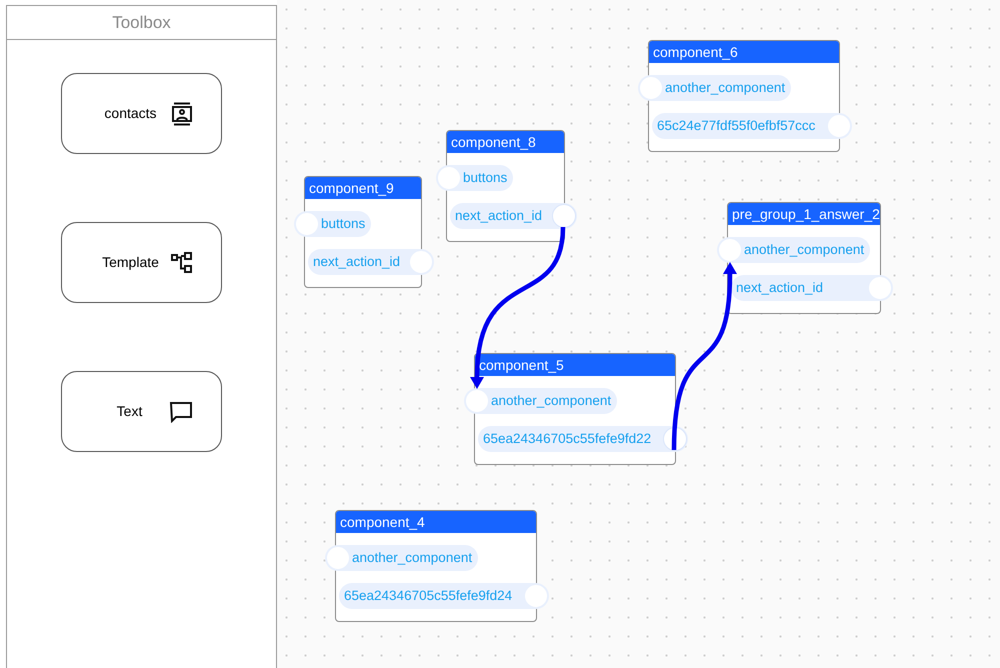 The image size is (1000, 668). I want to click on panel-title: Toolbox, so click(141, 23).